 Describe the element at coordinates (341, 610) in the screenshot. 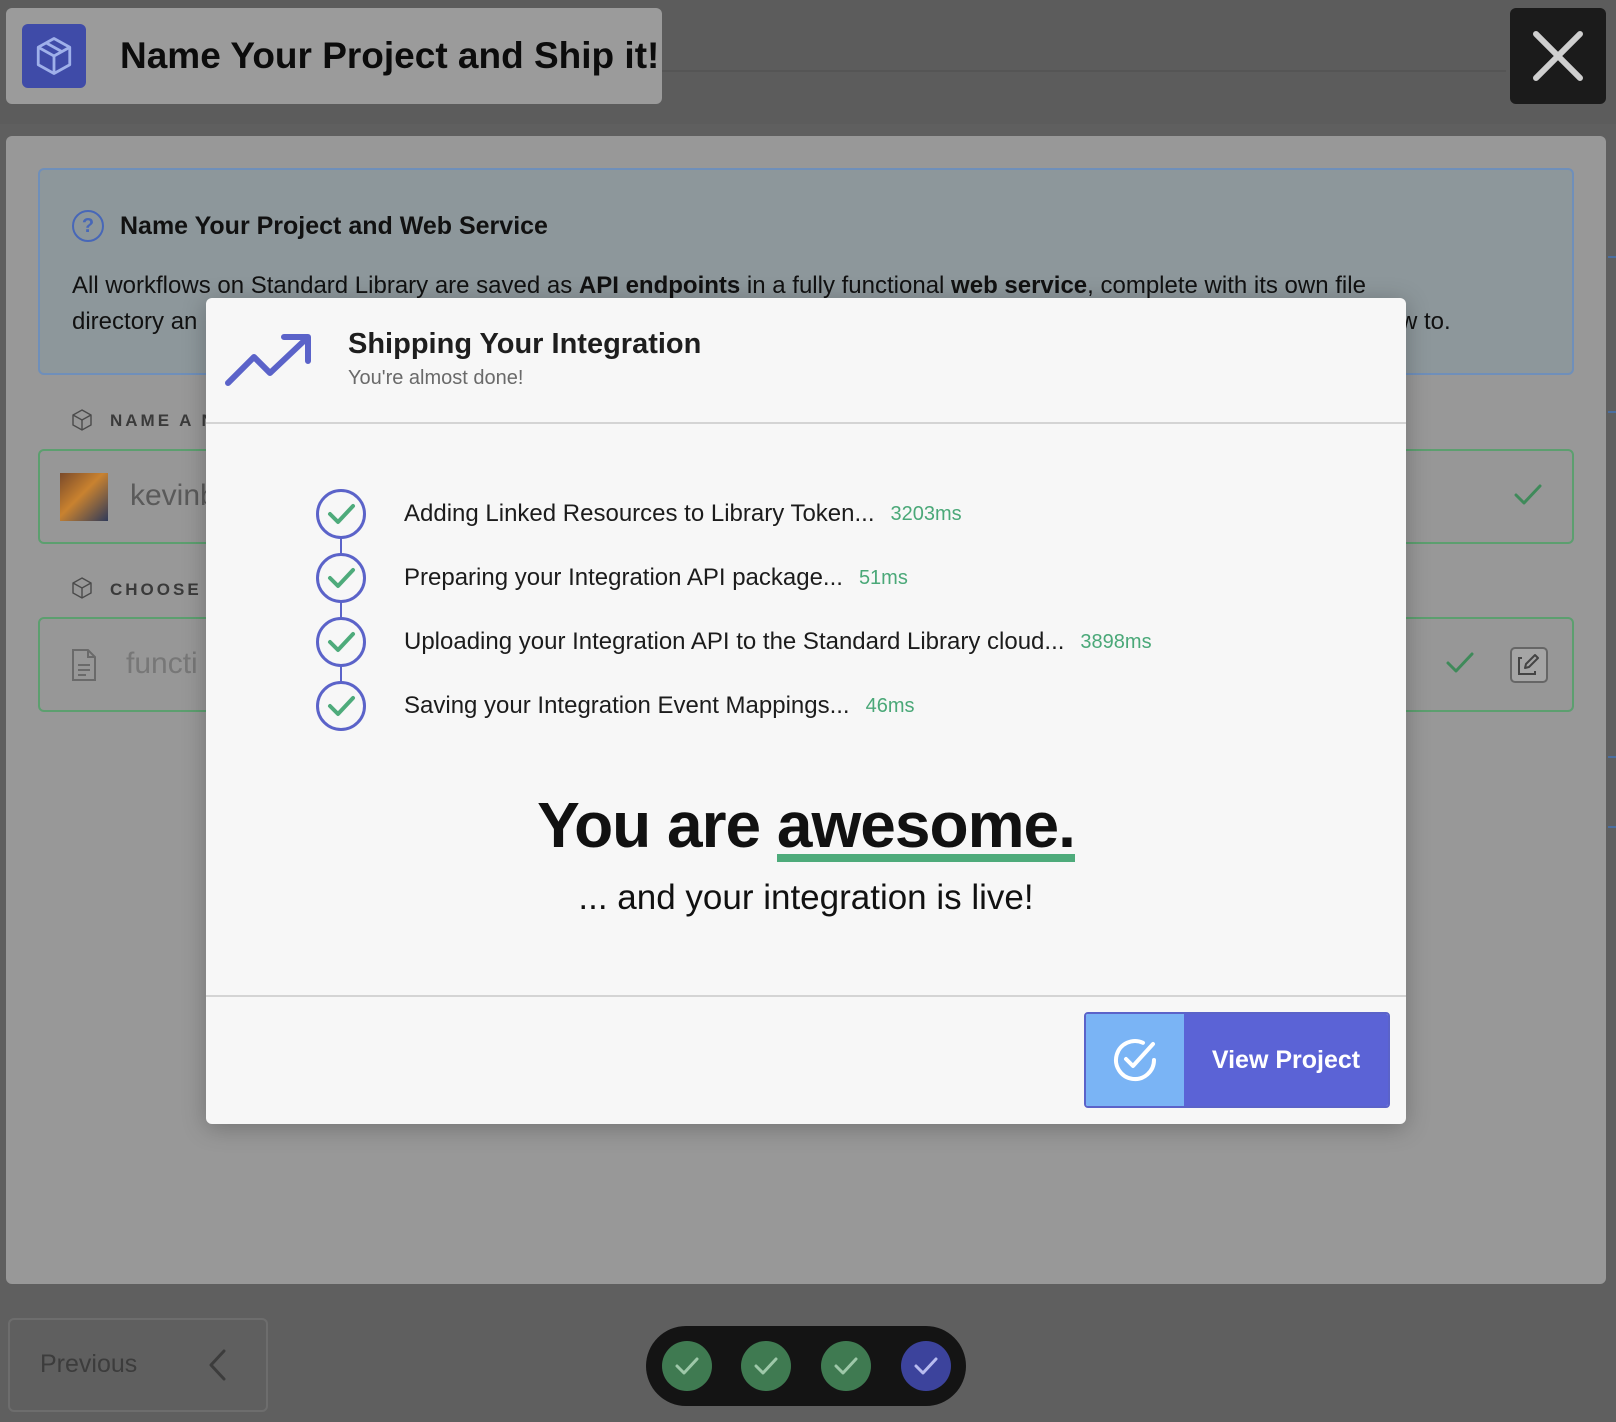

I see `timeline-line` at that location.